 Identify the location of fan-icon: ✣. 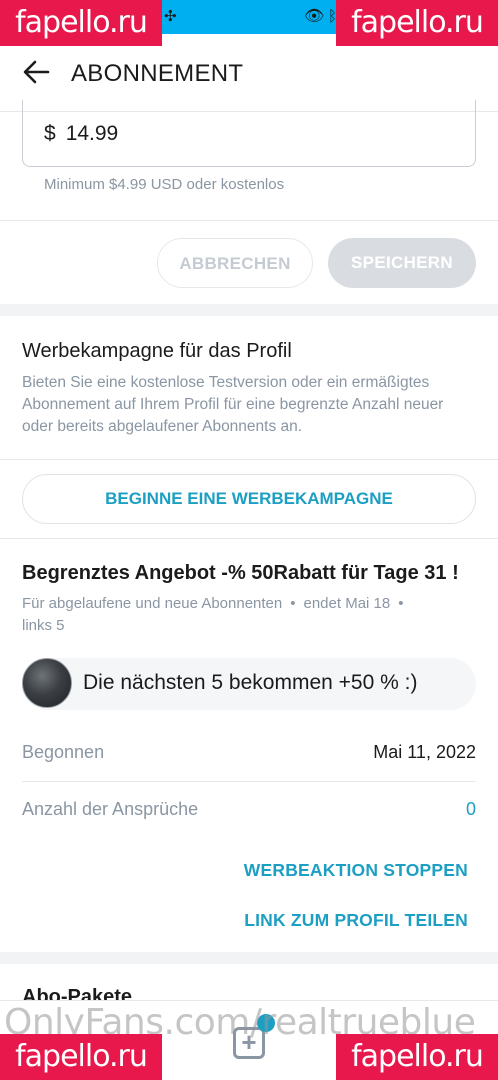
(170, 16).